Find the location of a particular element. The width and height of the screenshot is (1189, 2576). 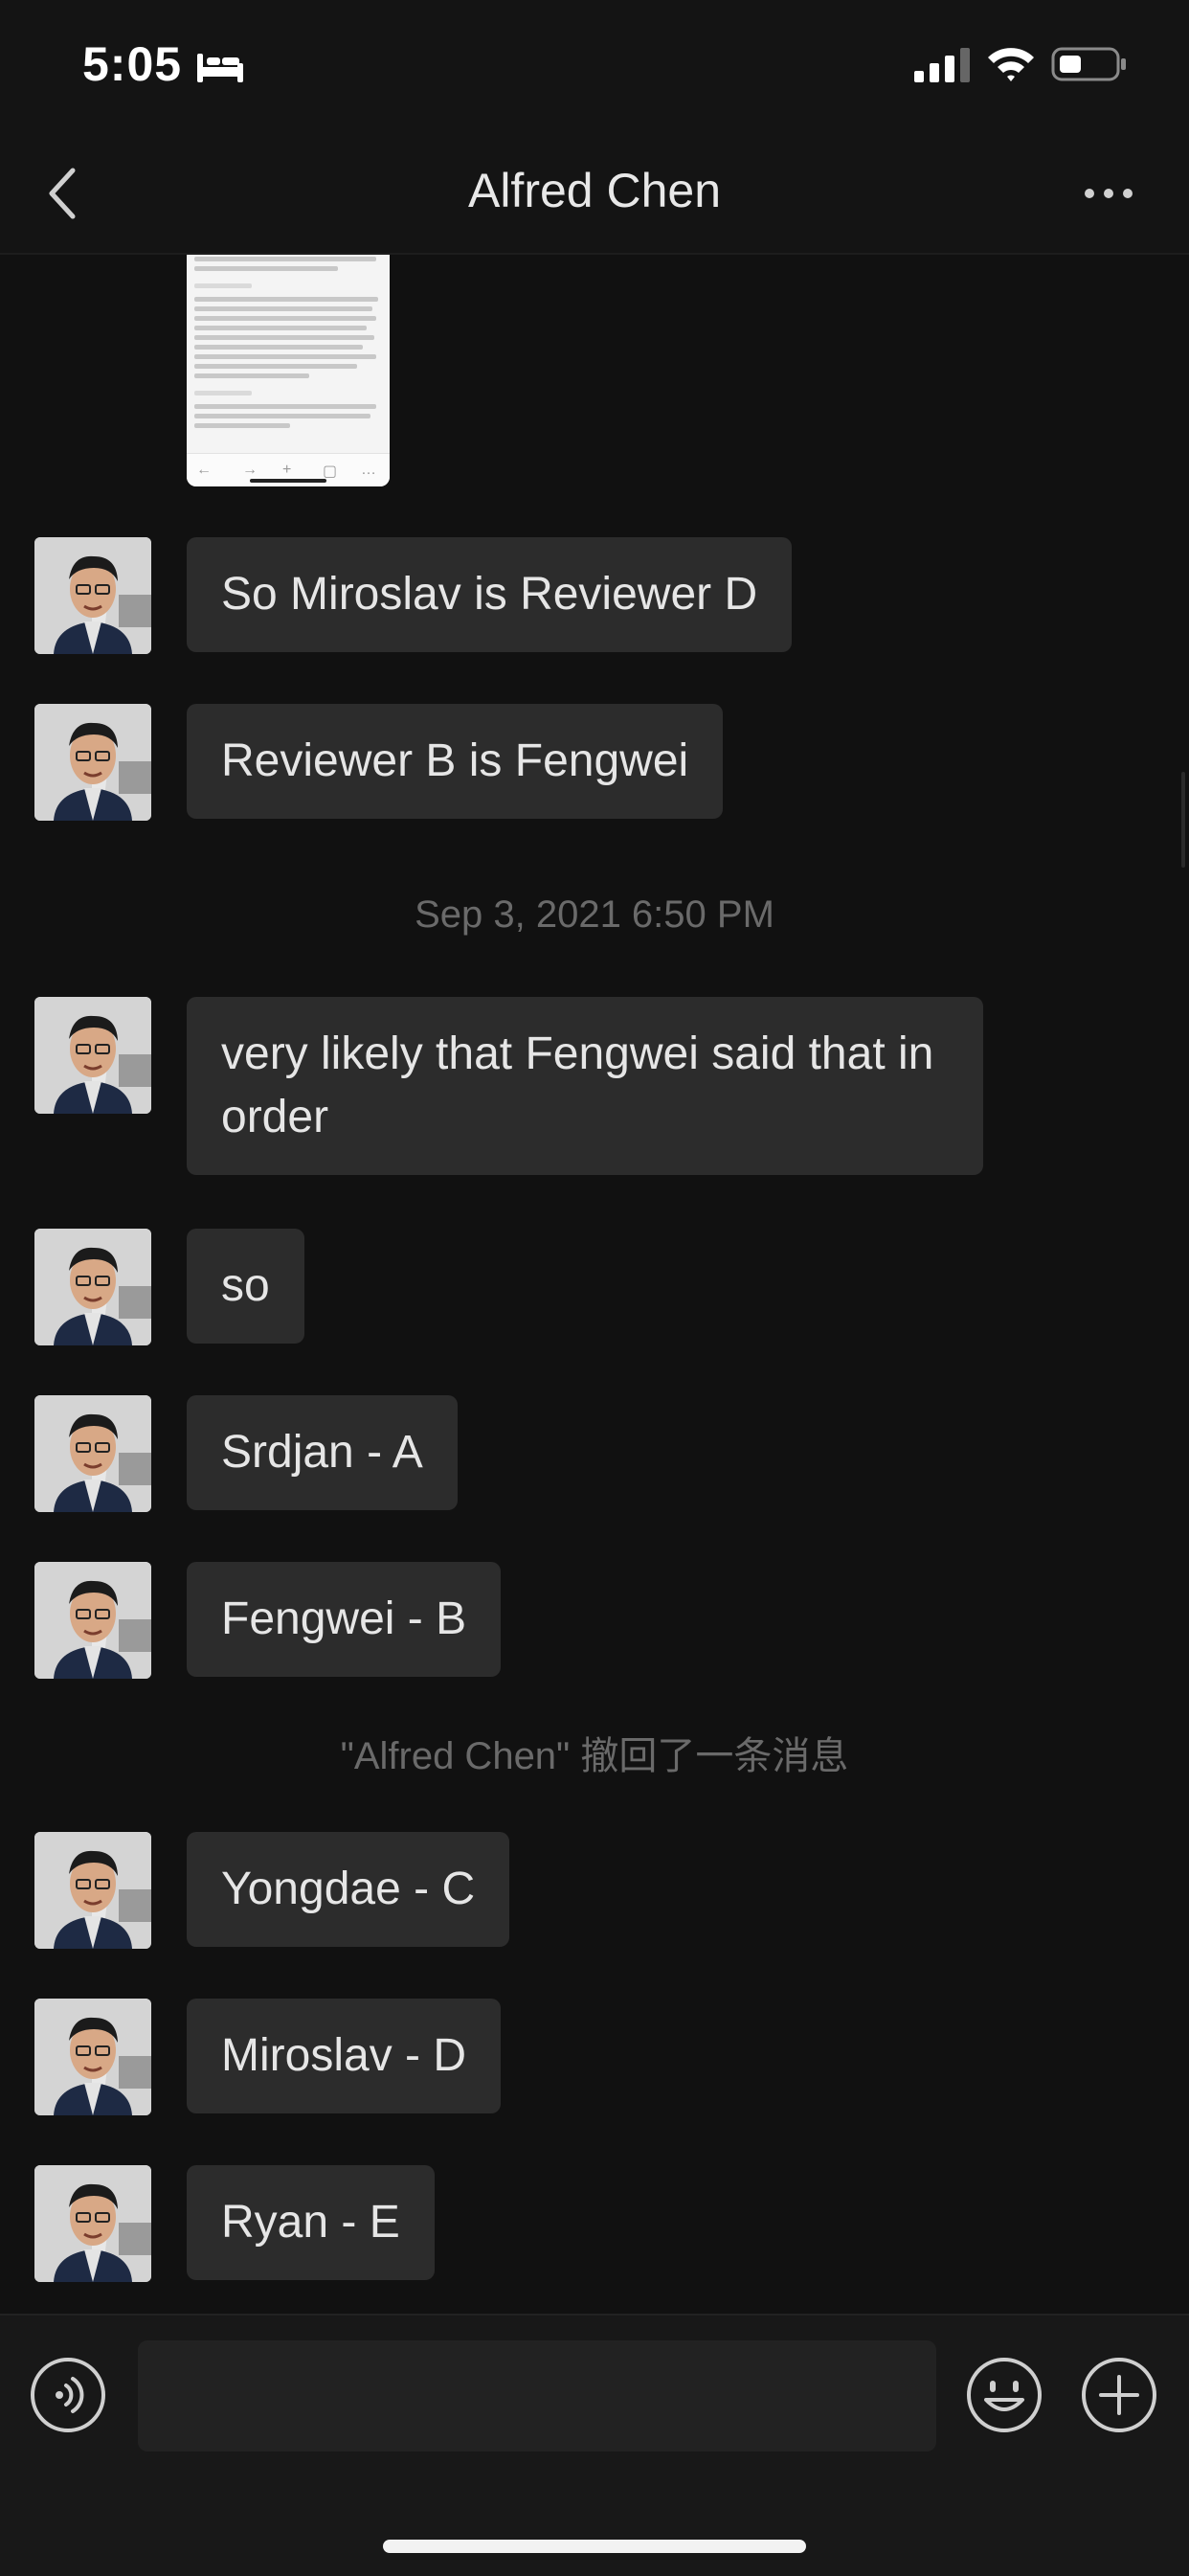

bed-icon is located at coordinates (220, 68).